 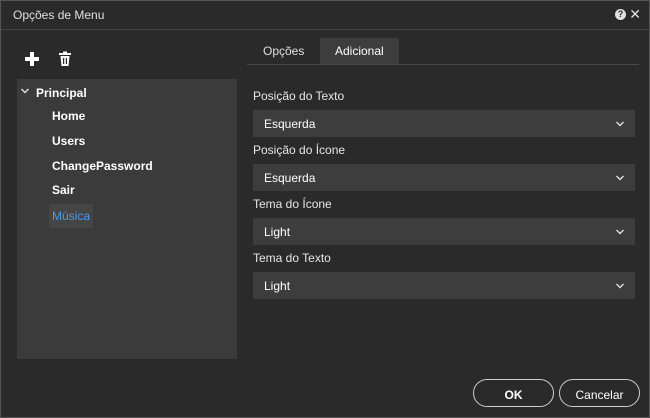 I want to click on ok-button: OK, so click(x=513, y=393).